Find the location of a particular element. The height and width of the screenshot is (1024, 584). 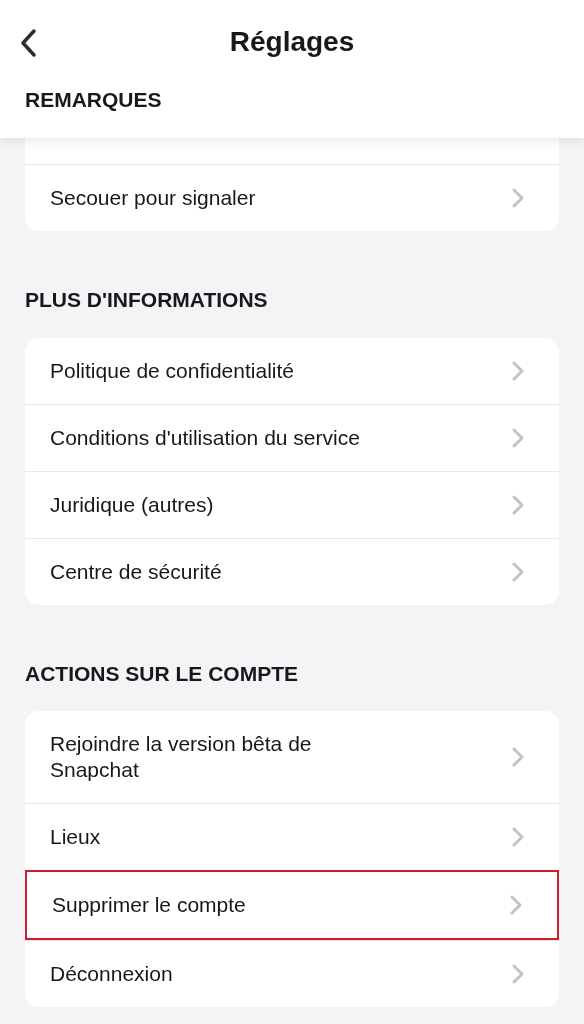

settings-row: Juridique (autres) is located at coordinates (292, 504).